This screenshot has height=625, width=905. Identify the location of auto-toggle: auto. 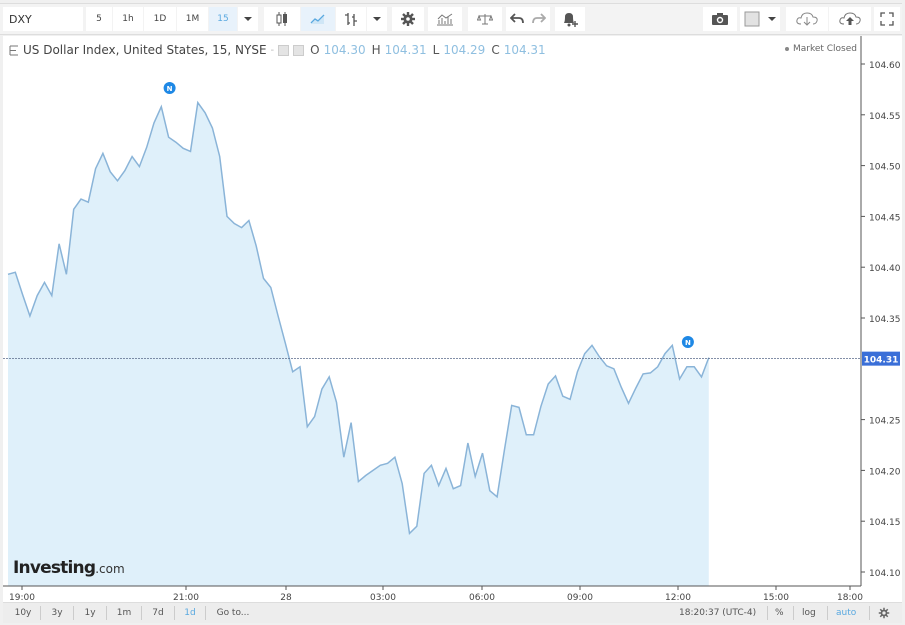
(845, 613).